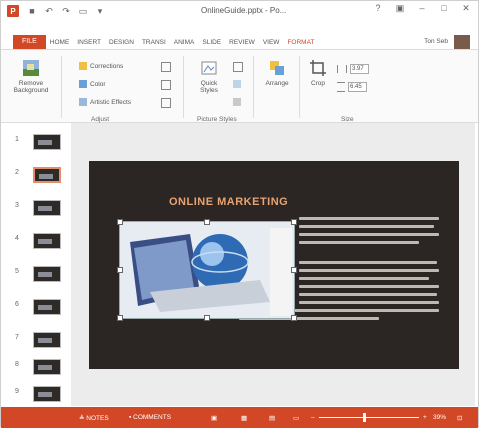 The height and width of the screenshot is (428, 479). What do you see at coordinates (42, 241) in the screenshot?
I see `thumbnail-slide-4: 4` at bounding box center [42, 241].